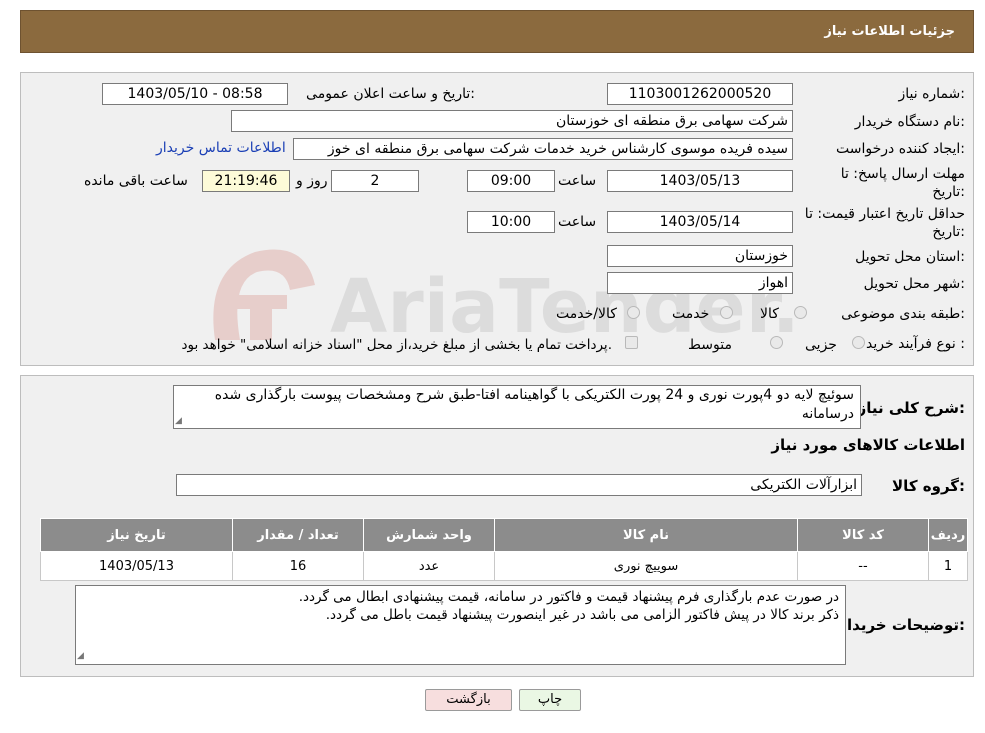 The height and width of the screenshot is (733, 985). I want to click on col-header-row-number: ردیف, so click(948, 535).